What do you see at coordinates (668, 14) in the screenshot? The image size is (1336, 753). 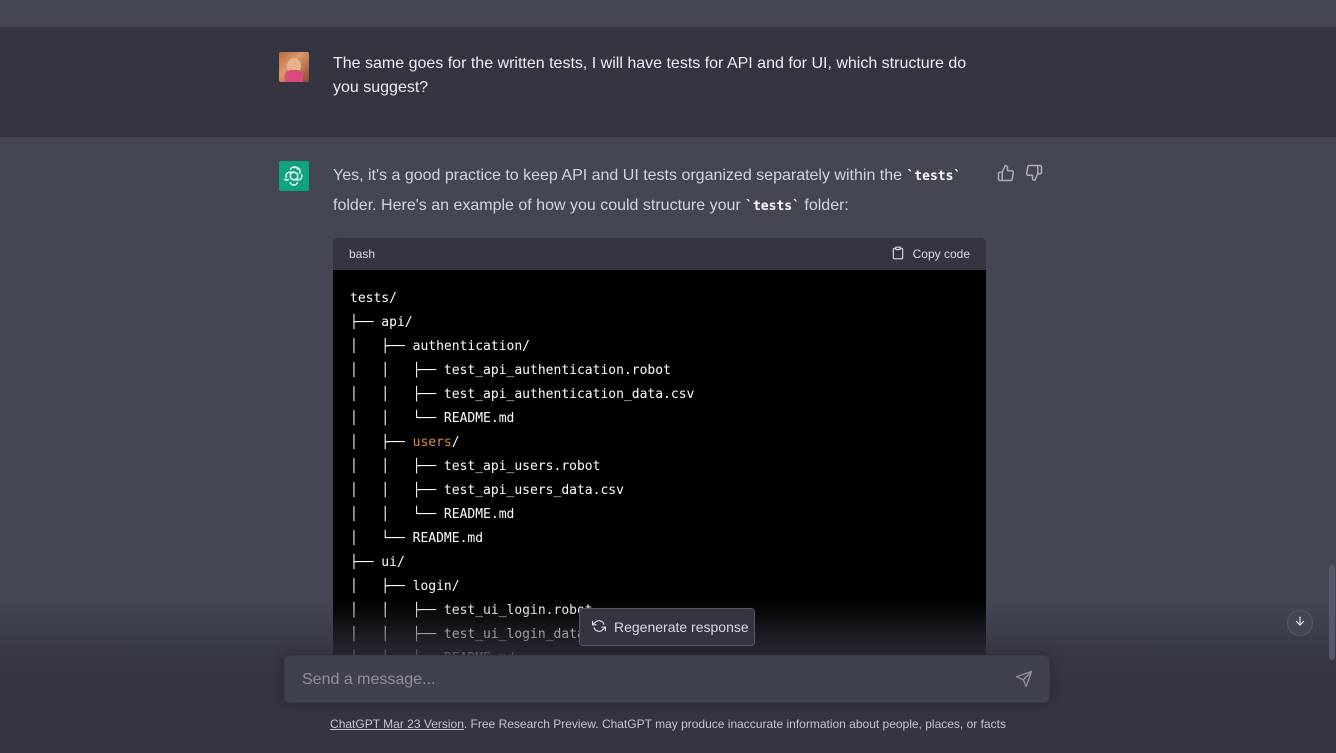 I see `previous-message-strip` at bounding box center [668, 14].